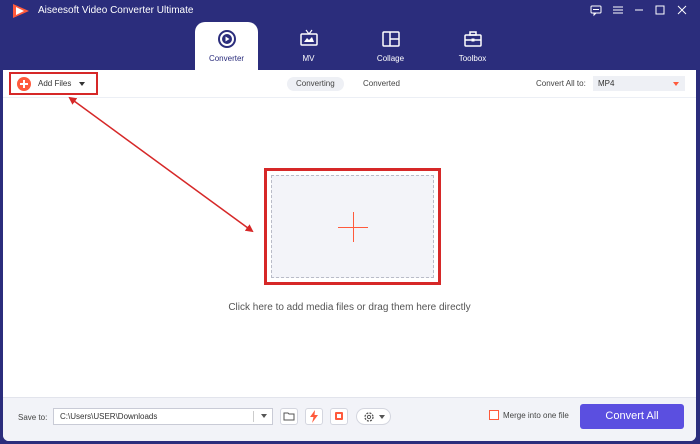 This screenshot has width=700, height=444. What do you see at coordinates (473, 39) in the screenshot?
I see `toolbox-icon` at bounding box center [473, 39].